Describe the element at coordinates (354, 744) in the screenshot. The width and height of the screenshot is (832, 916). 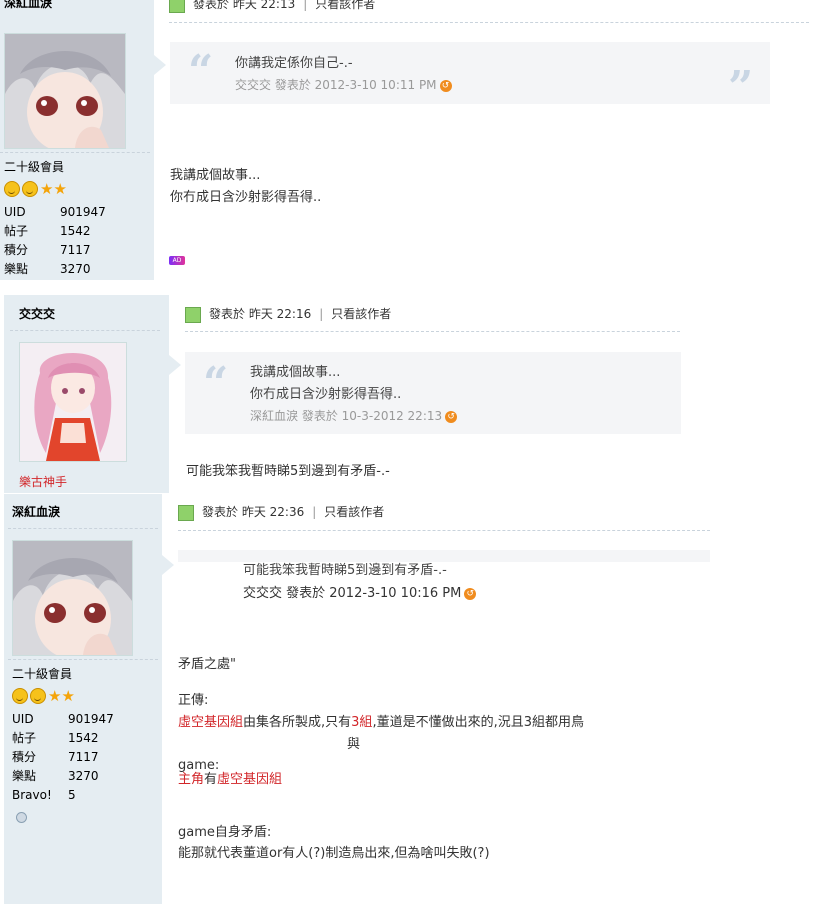
I see `post3-and-word: 與` at that location.